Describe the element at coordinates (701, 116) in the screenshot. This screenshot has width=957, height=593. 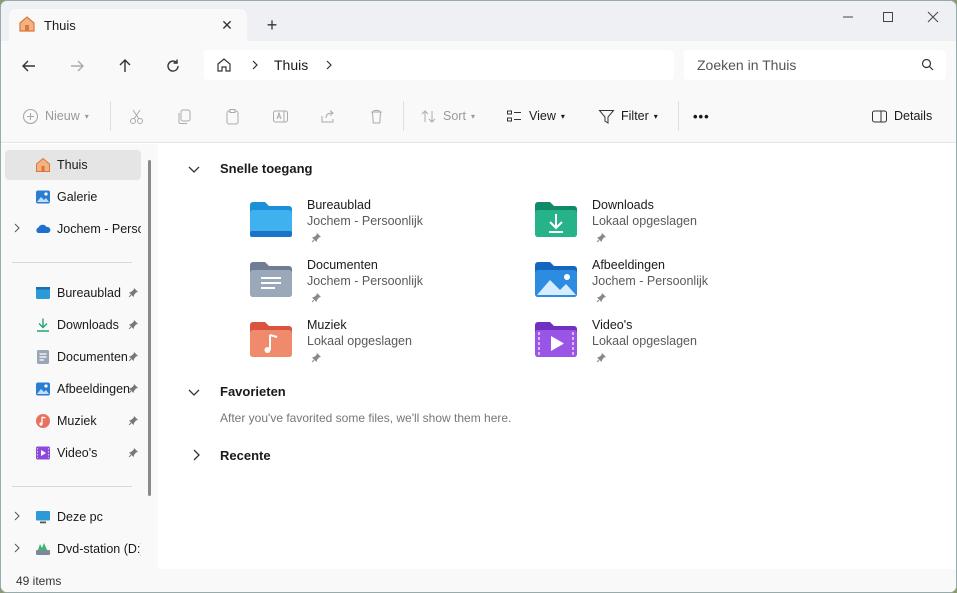
I see `more-options-button: •••` at that location.